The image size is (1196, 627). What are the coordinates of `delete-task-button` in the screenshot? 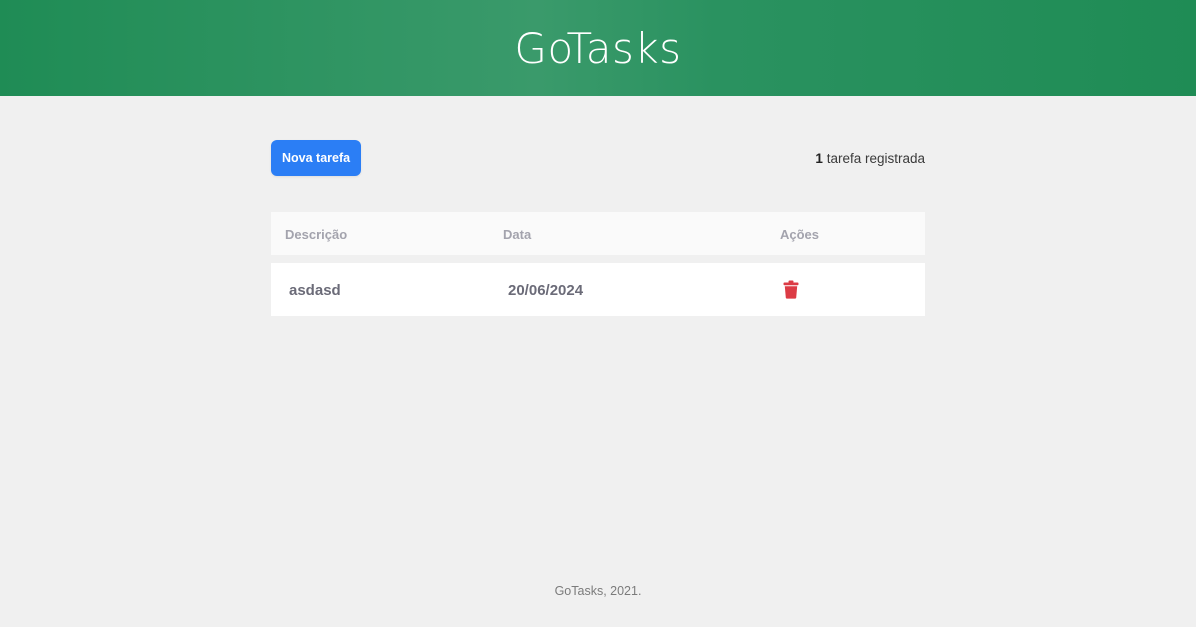 It's located at (791, 289).